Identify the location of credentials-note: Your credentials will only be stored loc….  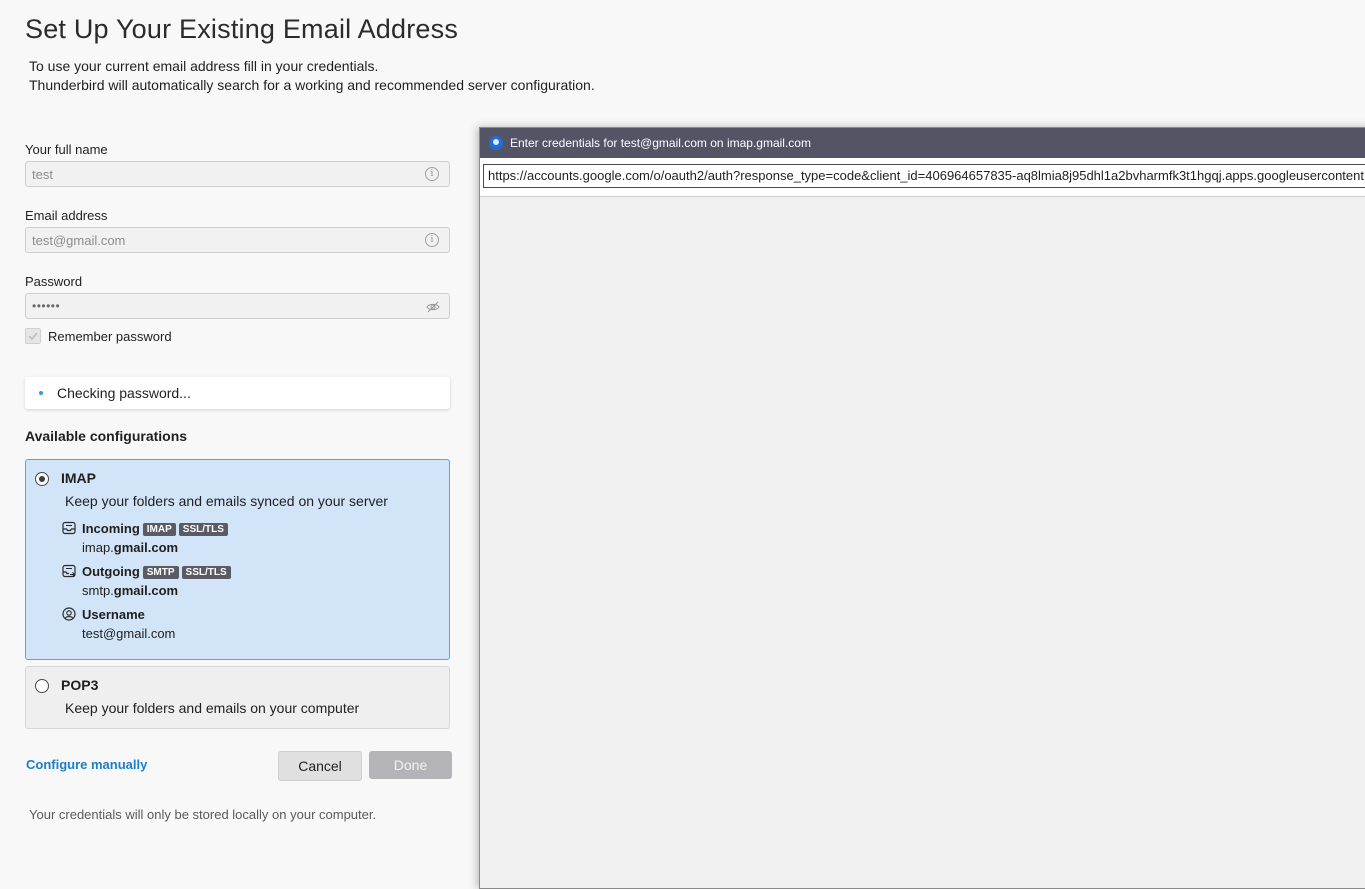
(203, 814).